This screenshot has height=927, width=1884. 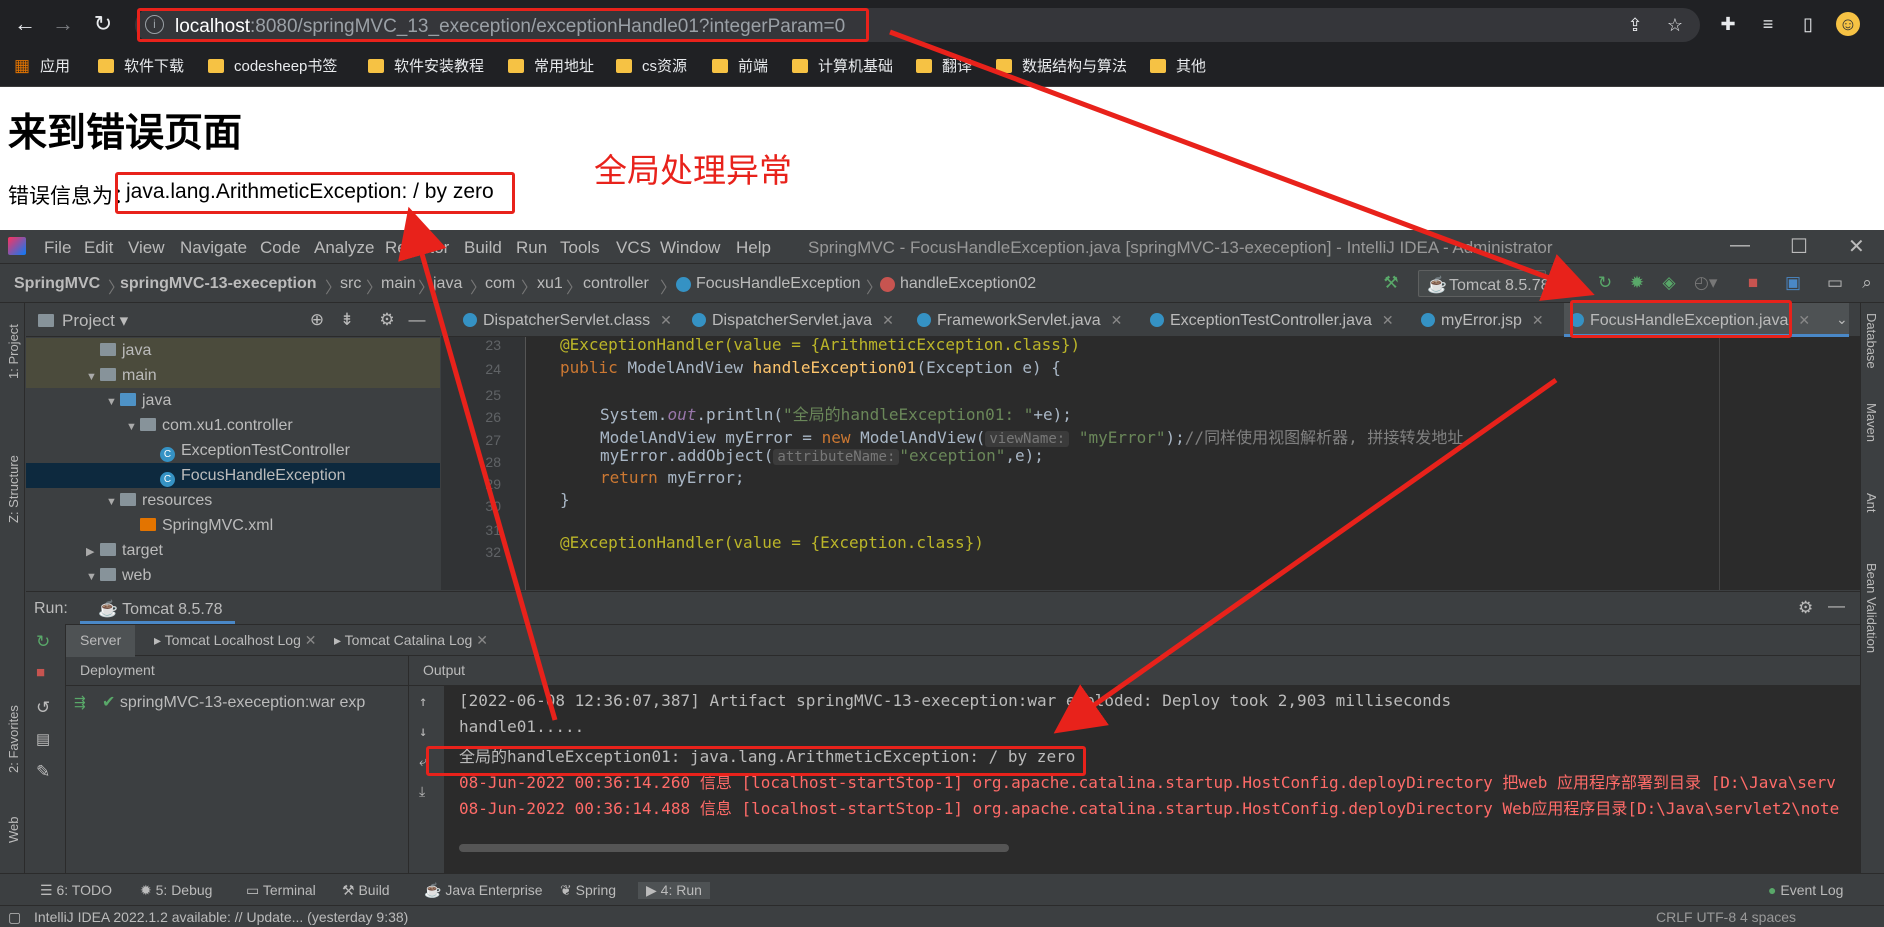 What do you see at coordinates (958, 284) in the screenshot?
I see `breadcrumb-method: handleException02` at bounding box center [958, 284].